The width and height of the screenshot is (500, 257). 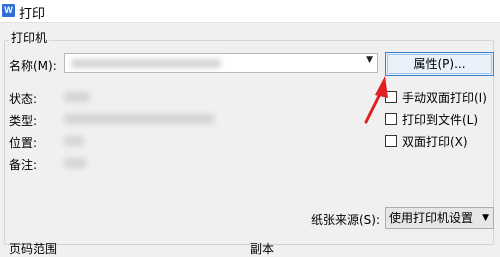 I want to click on red-annotation-arrow-icon, so click(x=376, y=100).